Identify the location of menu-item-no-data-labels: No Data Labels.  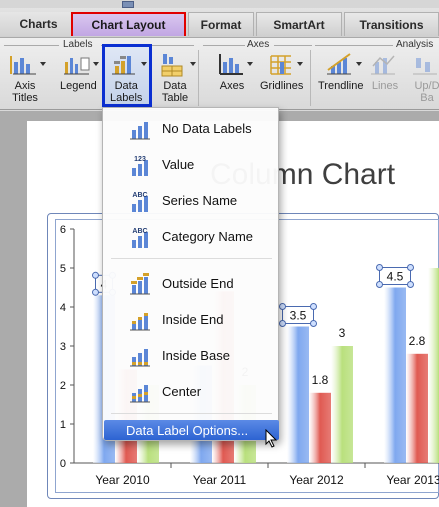
(191, 128).